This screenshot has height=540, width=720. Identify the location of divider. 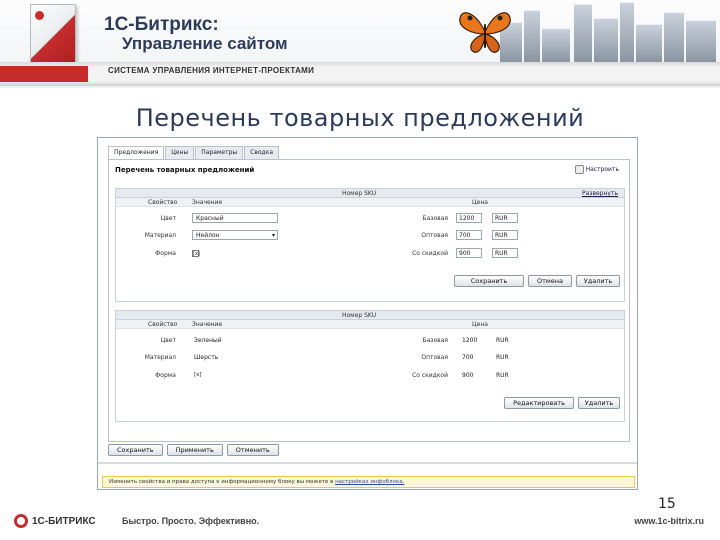
(367, 463).